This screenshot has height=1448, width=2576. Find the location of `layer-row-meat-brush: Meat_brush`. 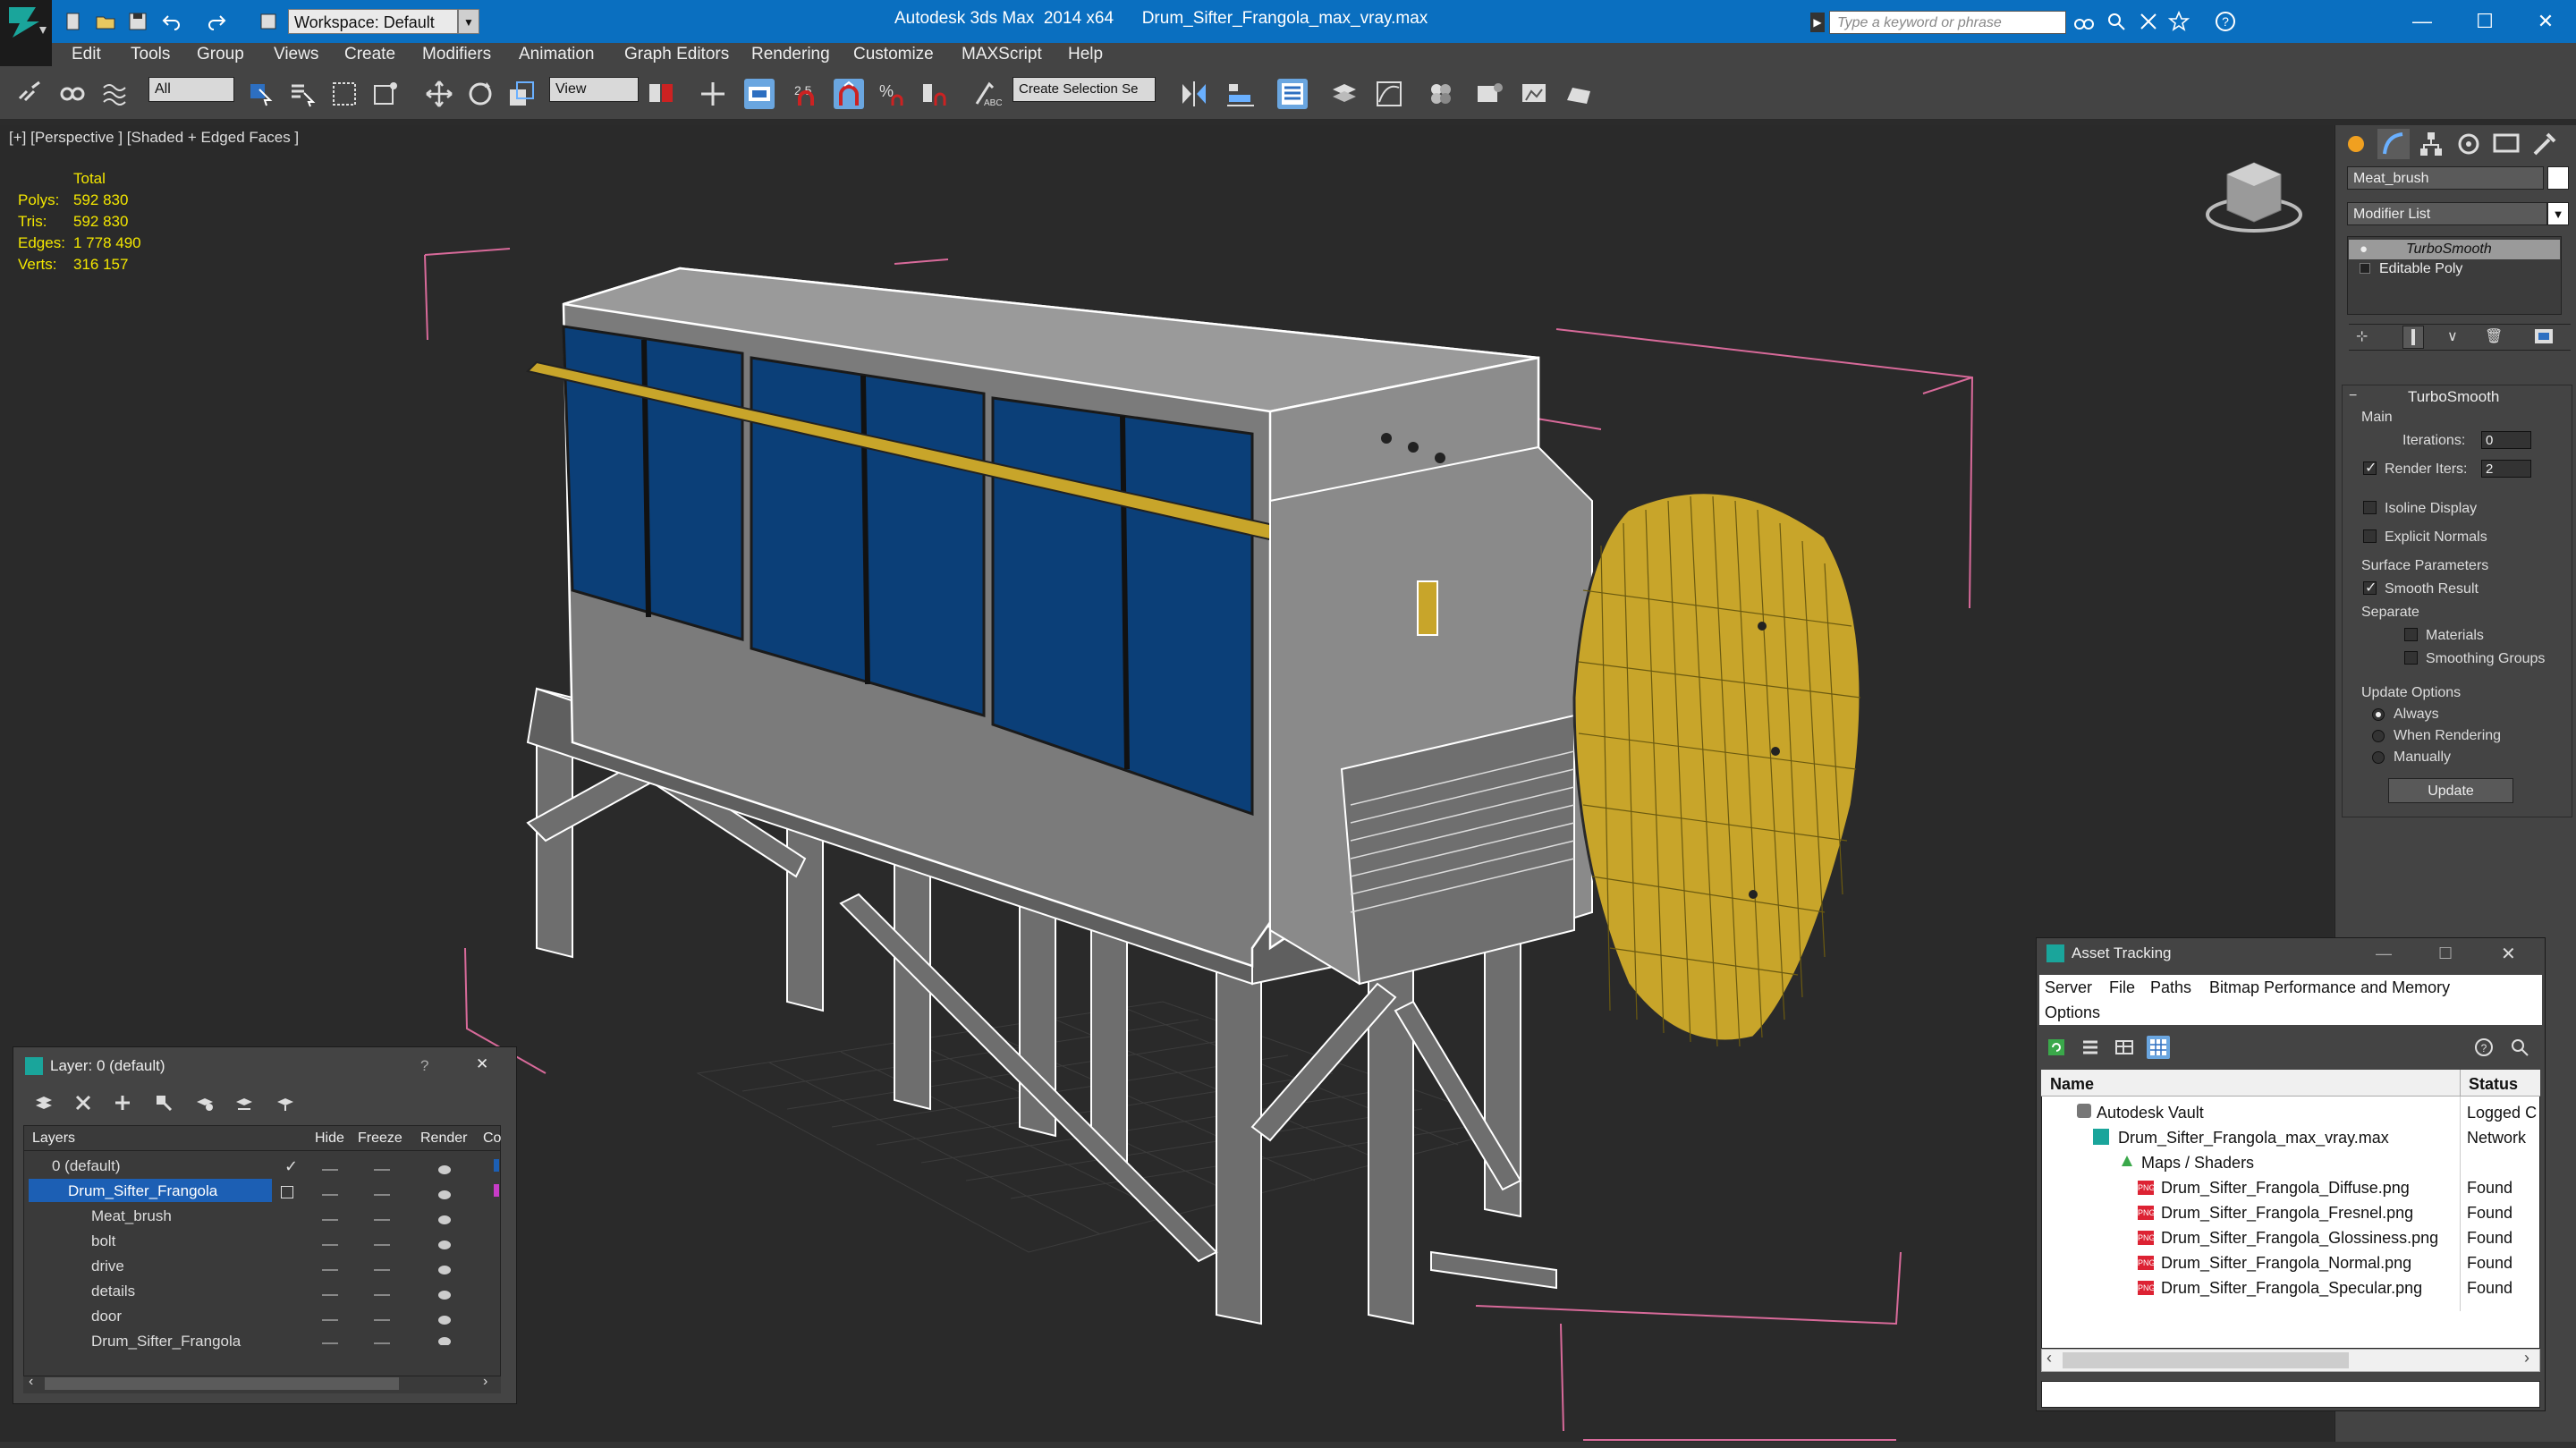

layer-row-meat-brush: Meat_brush is located at coordinates (131, 1216).